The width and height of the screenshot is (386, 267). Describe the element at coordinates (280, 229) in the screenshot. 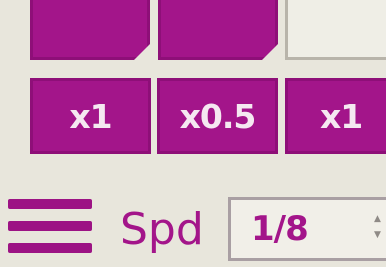

I see `speed-value: 1/8` at that location.